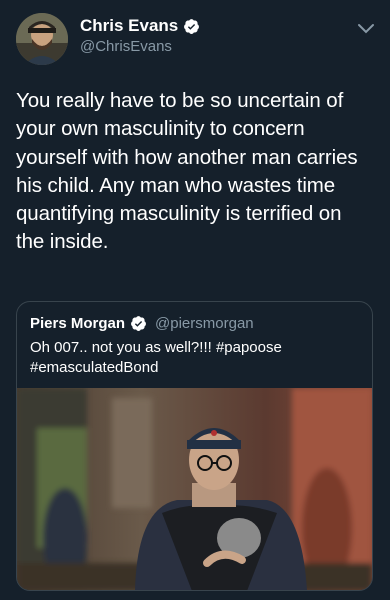 This screenshot has height=600, width=390. I want to click on quoted-author-handle: @piersmorgan, so click(204, 323).